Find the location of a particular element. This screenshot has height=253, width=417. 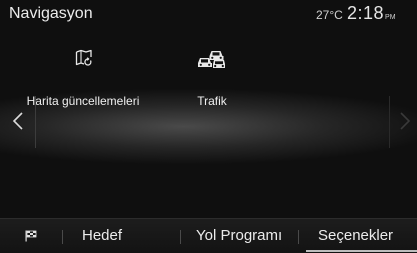

clock-time: 2:18 is located at coordinates (366, 13).